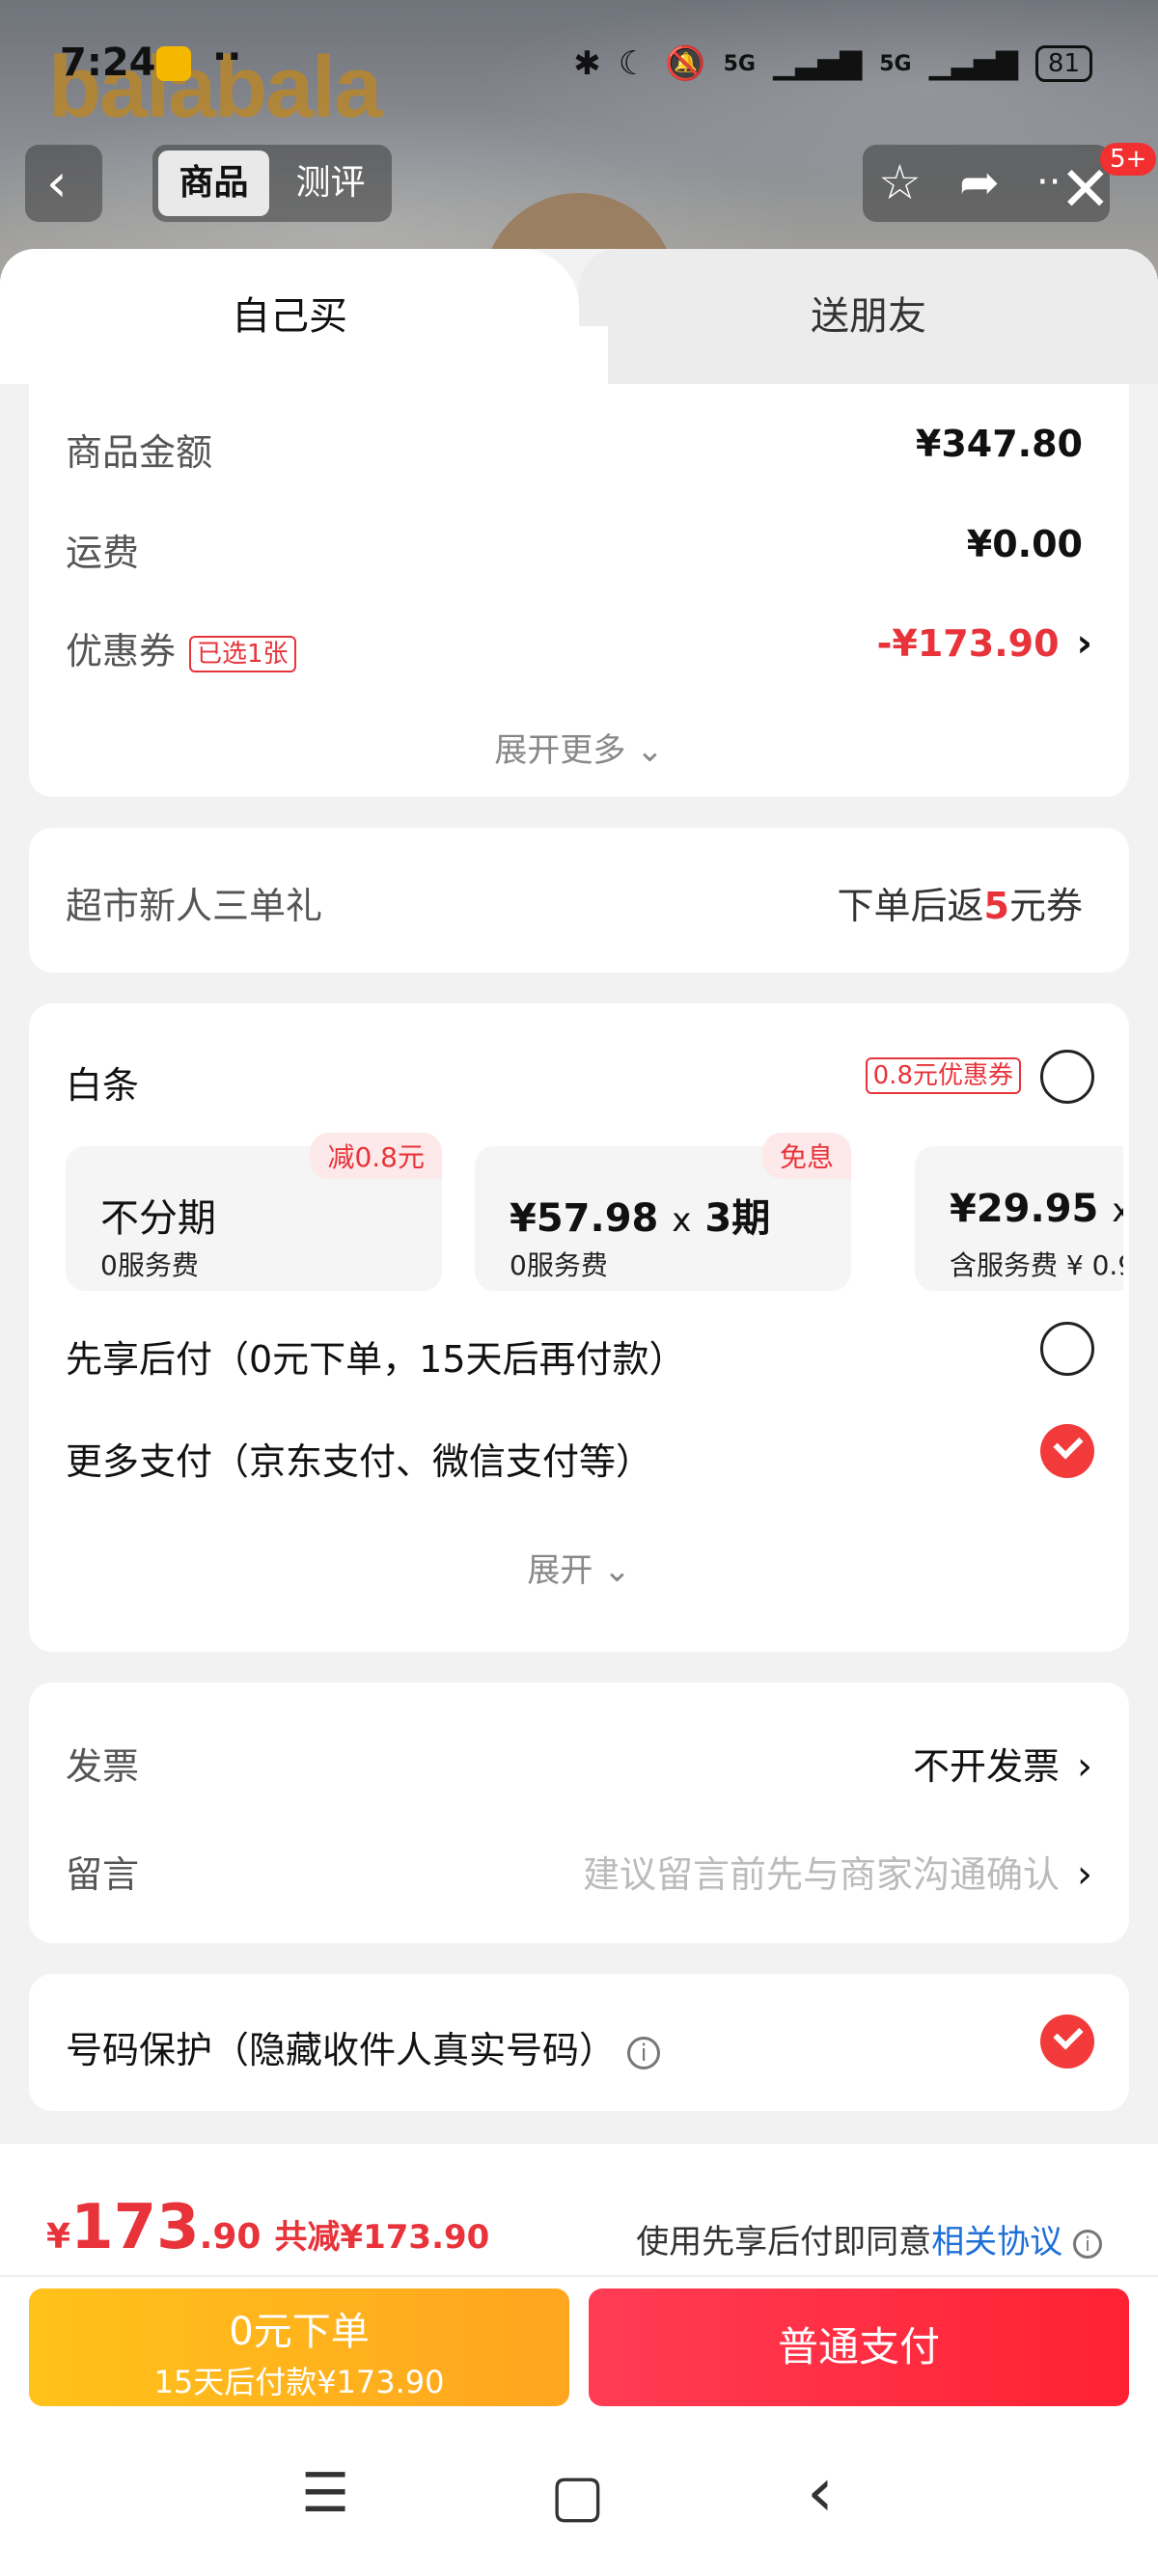  Describe the element at coordinates (1036, 1265) in the screenshot. I see `plan-fee: 含服务费 ¥ 0.9` at that location.